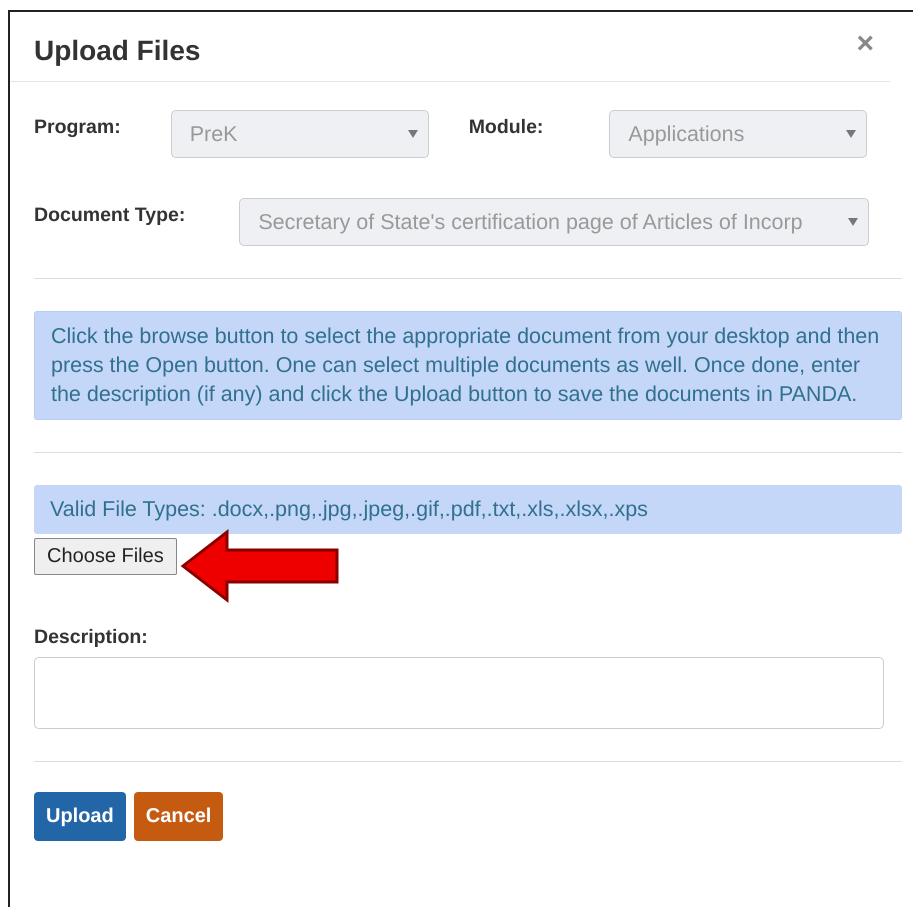  Describe the element at coordinates (77, 127) in the screenshot. I see `field-label: Program:` at that location.